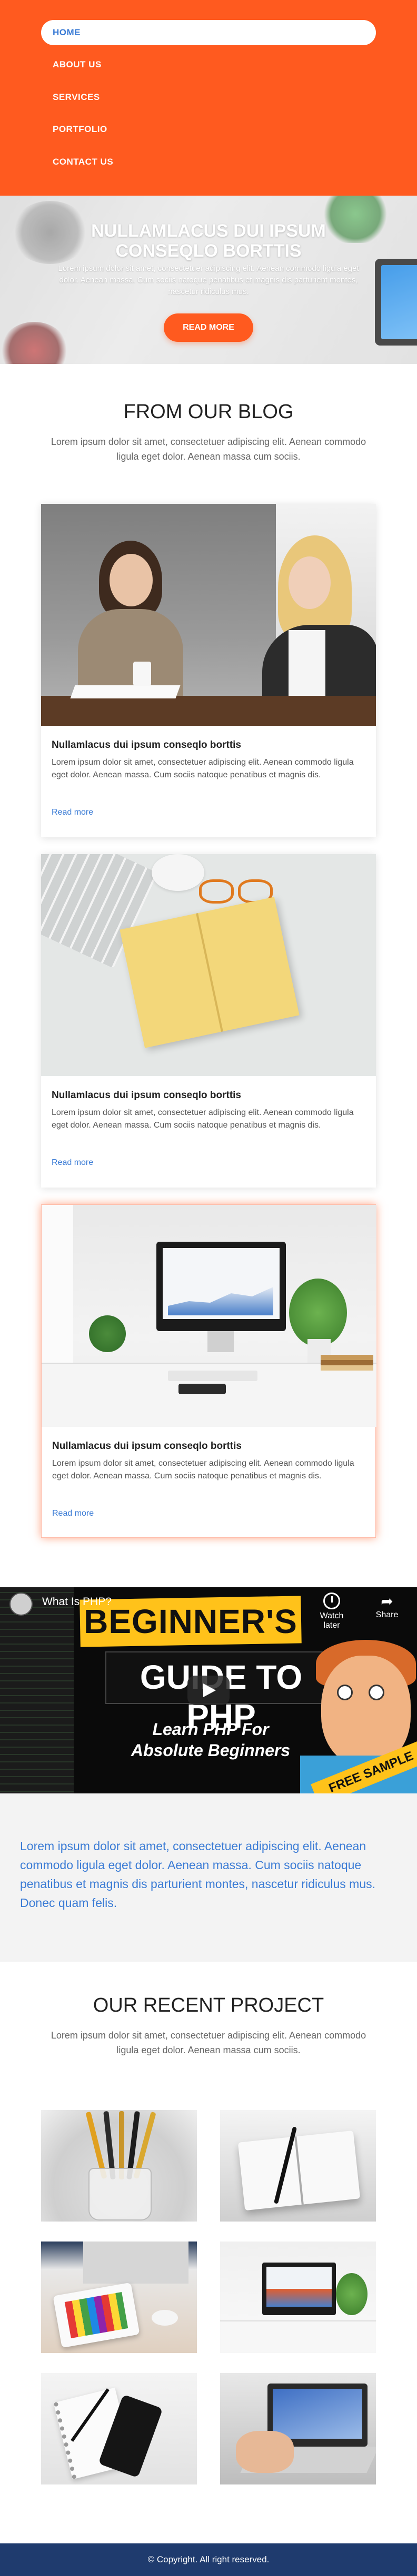  What do you see at coordinates (332, 1621) in the screenshot?
I see `watch-later-label: Watch later` at bounding box center [332, 1621].